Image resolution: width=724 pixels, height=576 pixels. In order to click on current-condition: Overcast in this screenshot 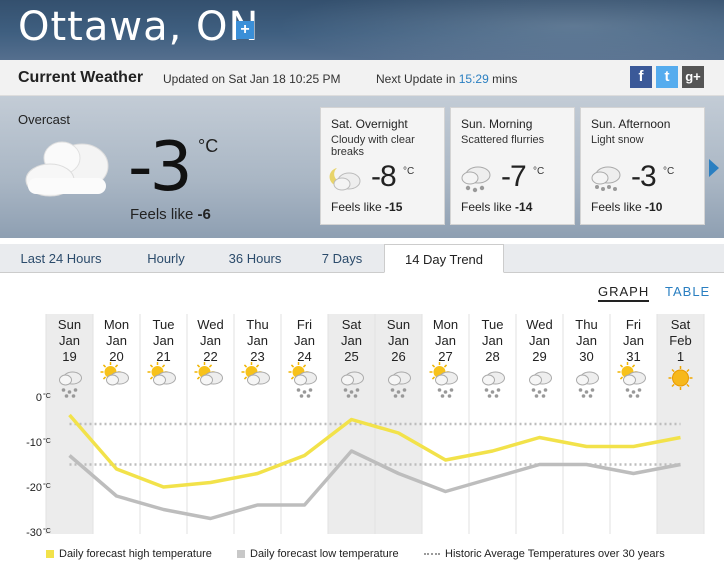, I will do `click(44, 119)`.